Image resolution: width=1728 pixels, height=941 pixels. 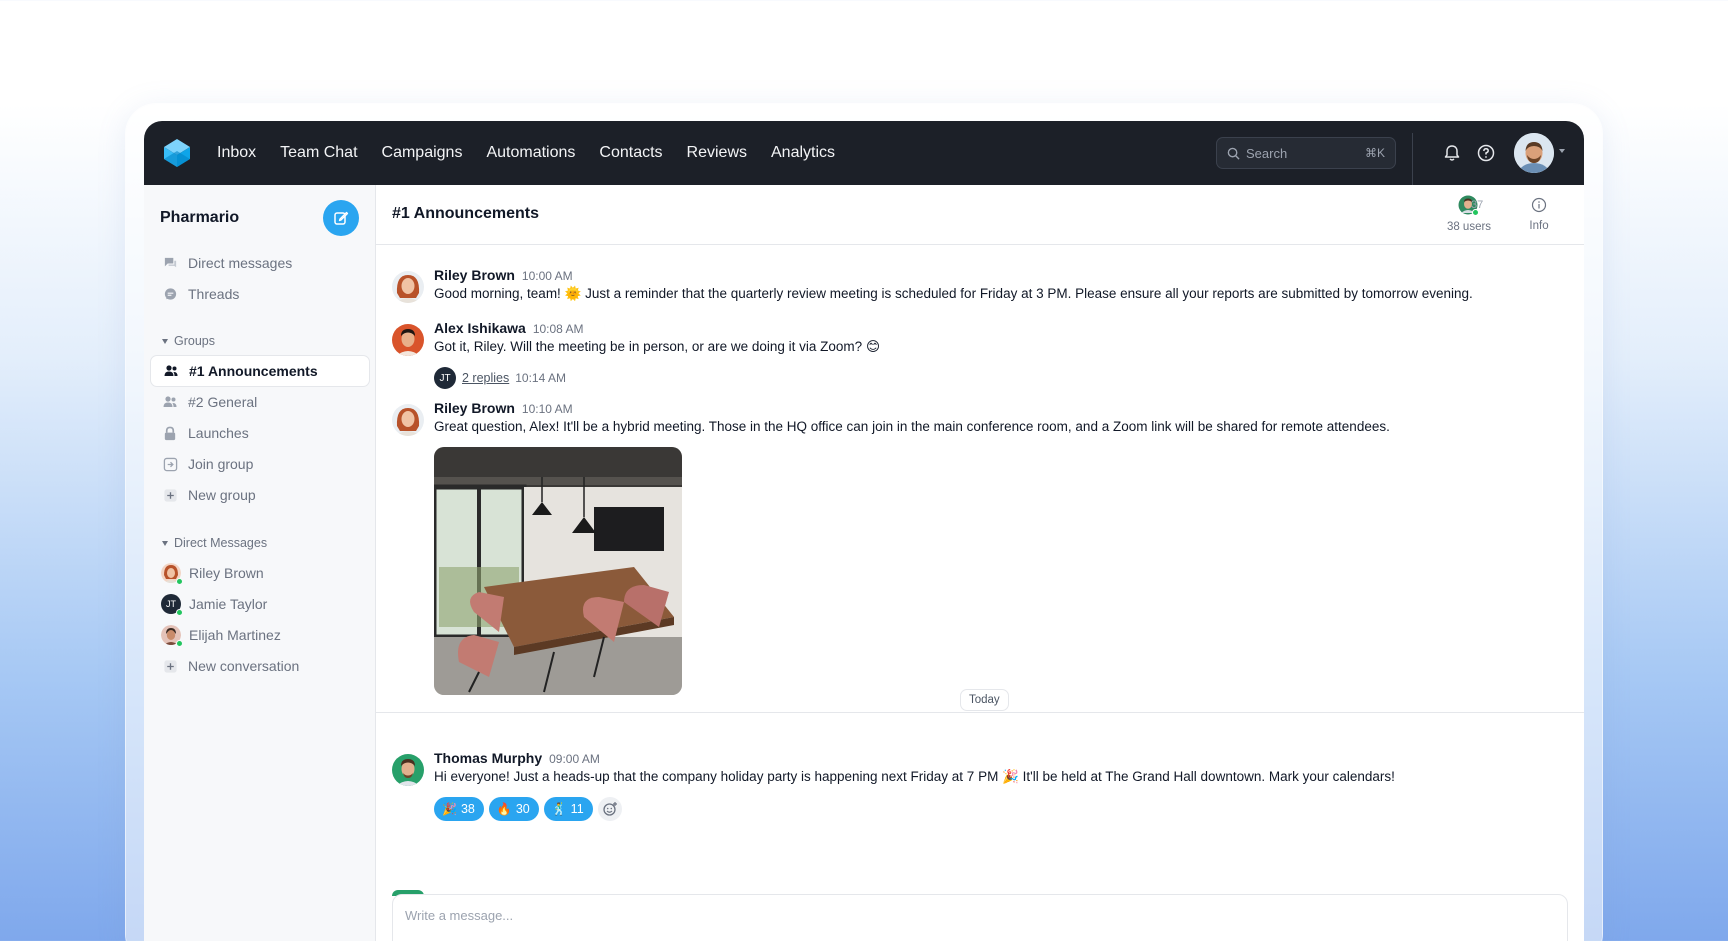 I want to click on image-attachment, so click(x=558, y=571).